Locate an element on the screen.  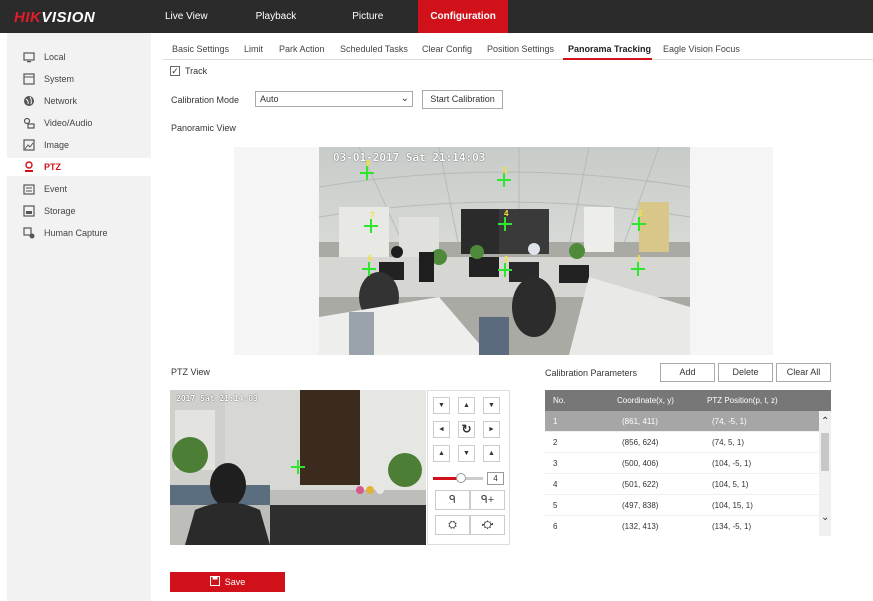
delete-button: Delete is located at coordinates (745, 372).